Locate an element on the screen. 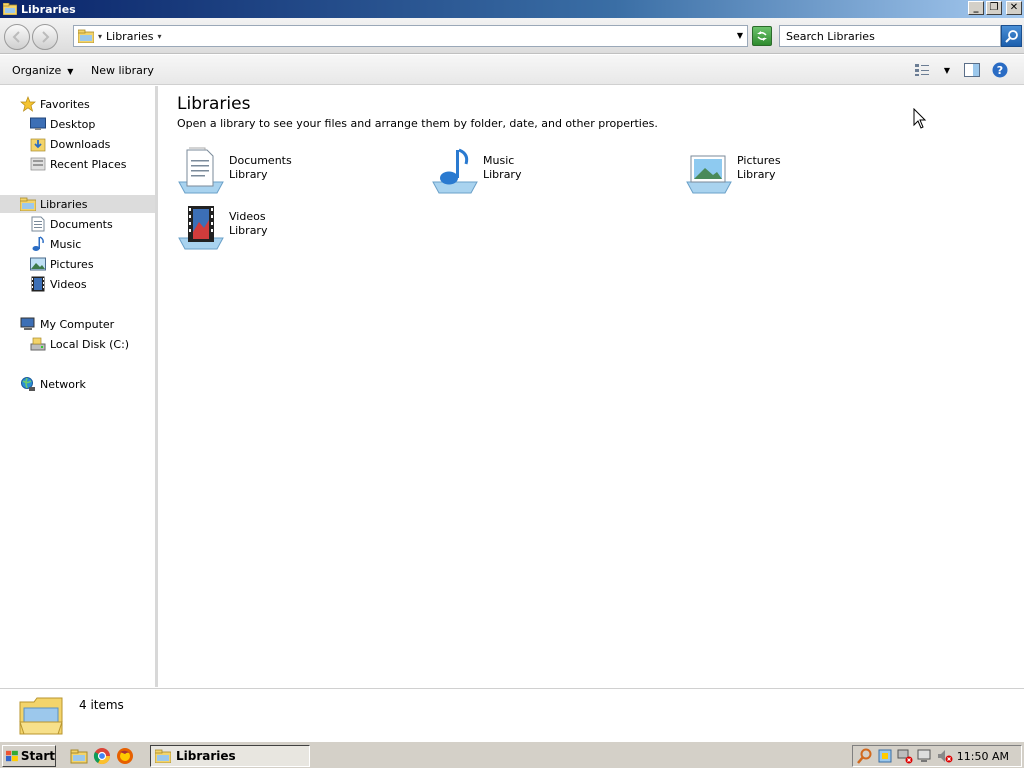 The height and width of the screenshot is (768, 1024). library-name: Videos is located at coordinates (247, 216).